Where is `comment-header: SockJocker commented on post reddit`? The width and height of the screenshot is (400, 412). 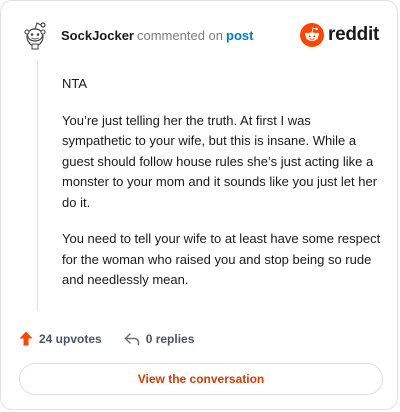
comment-header: SockJocker commented on post reddit is located at coordinates (199, 35).